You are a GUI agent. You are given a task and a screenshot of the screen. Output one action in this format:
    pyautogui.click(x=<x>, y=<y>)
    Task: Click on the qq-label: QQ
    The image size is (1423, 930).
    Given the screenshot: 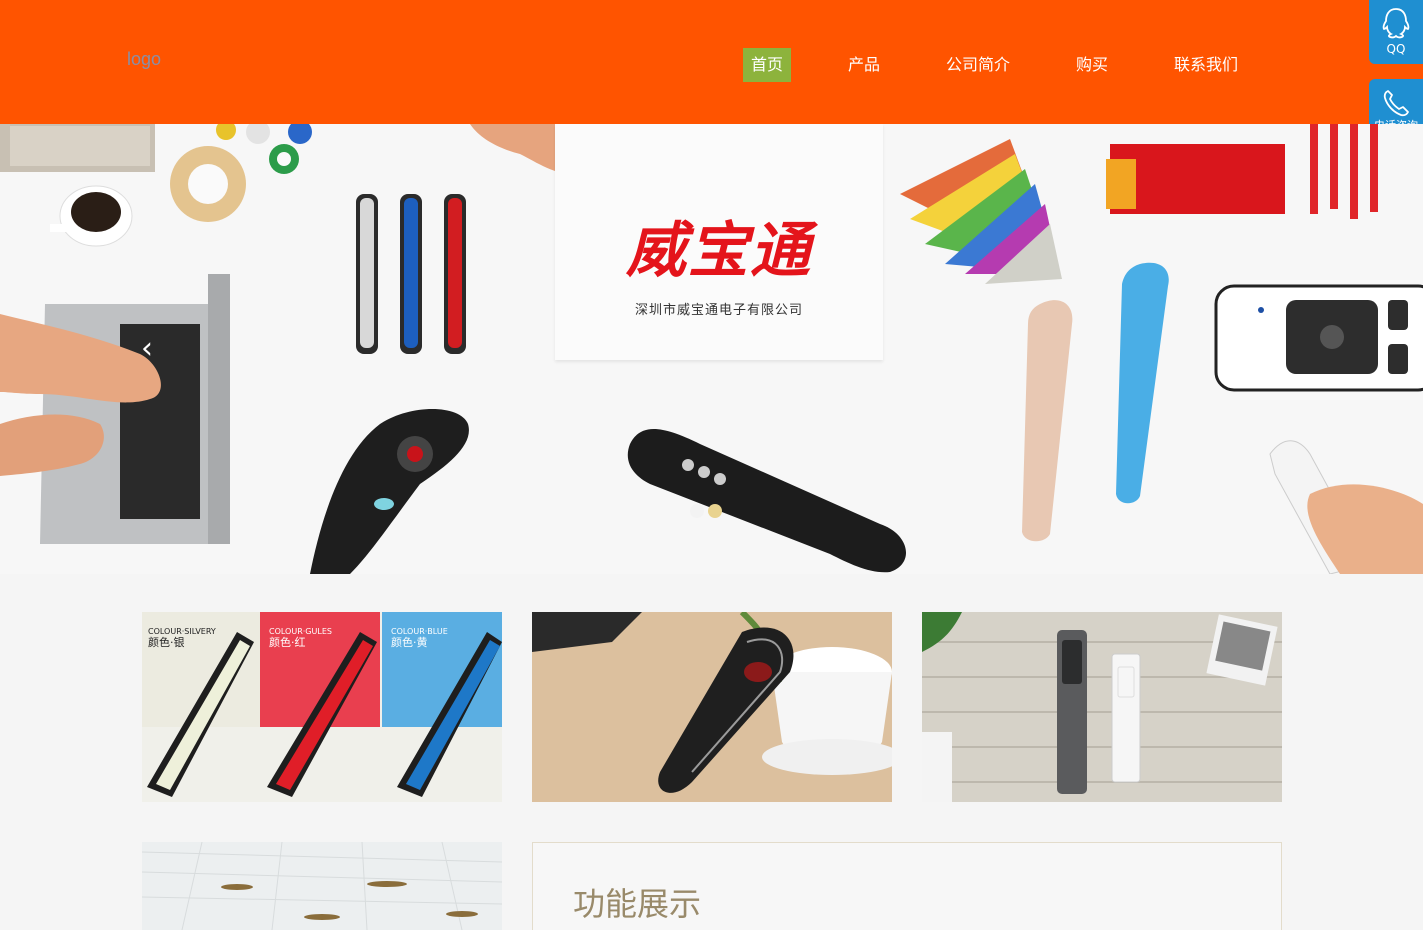 What is the action you would take?
    pyautogui.click(x=1396, y=49)
    